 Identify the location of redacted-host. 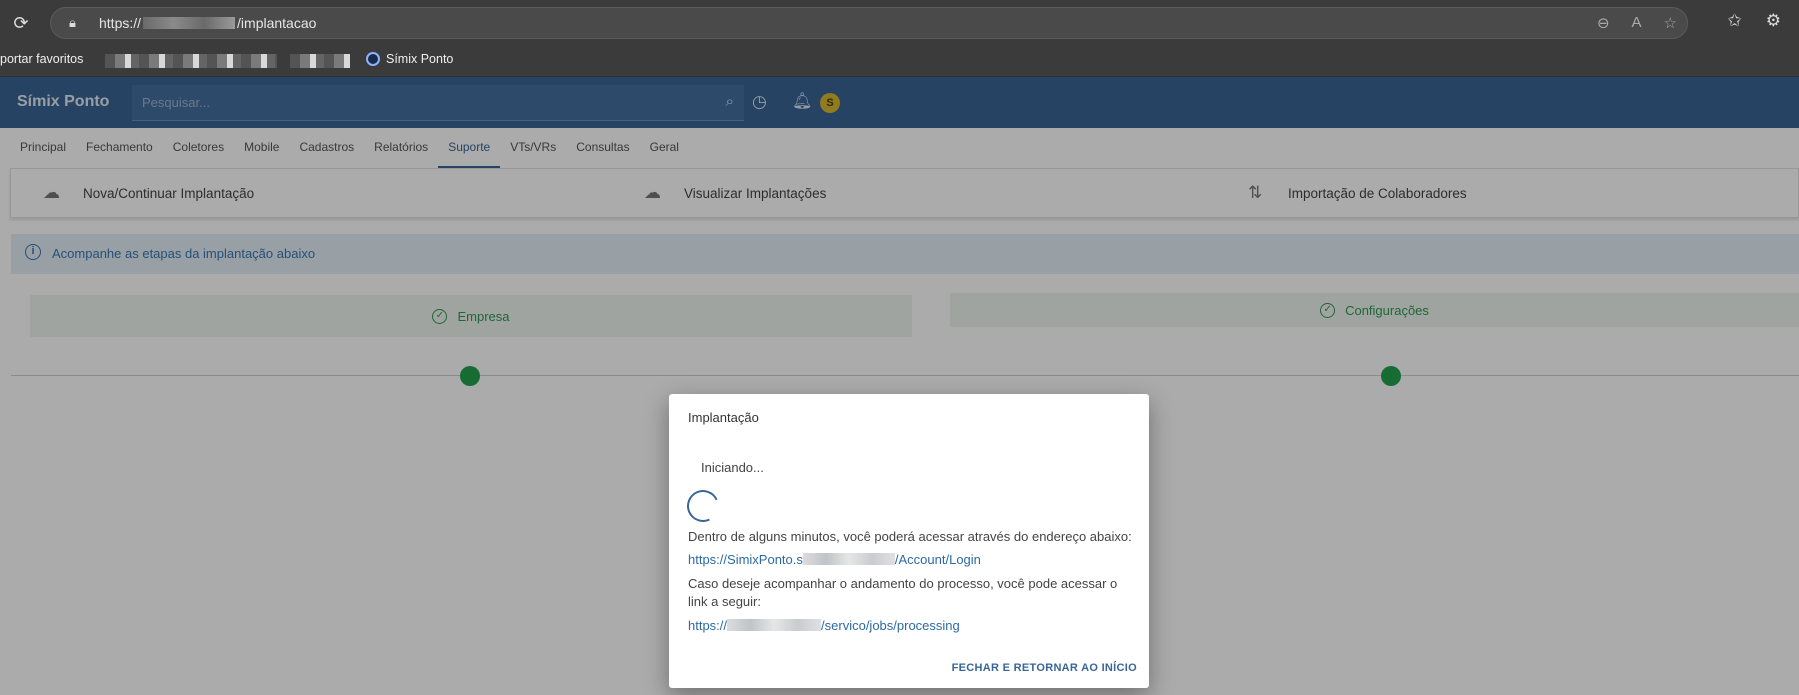
(189, 23).